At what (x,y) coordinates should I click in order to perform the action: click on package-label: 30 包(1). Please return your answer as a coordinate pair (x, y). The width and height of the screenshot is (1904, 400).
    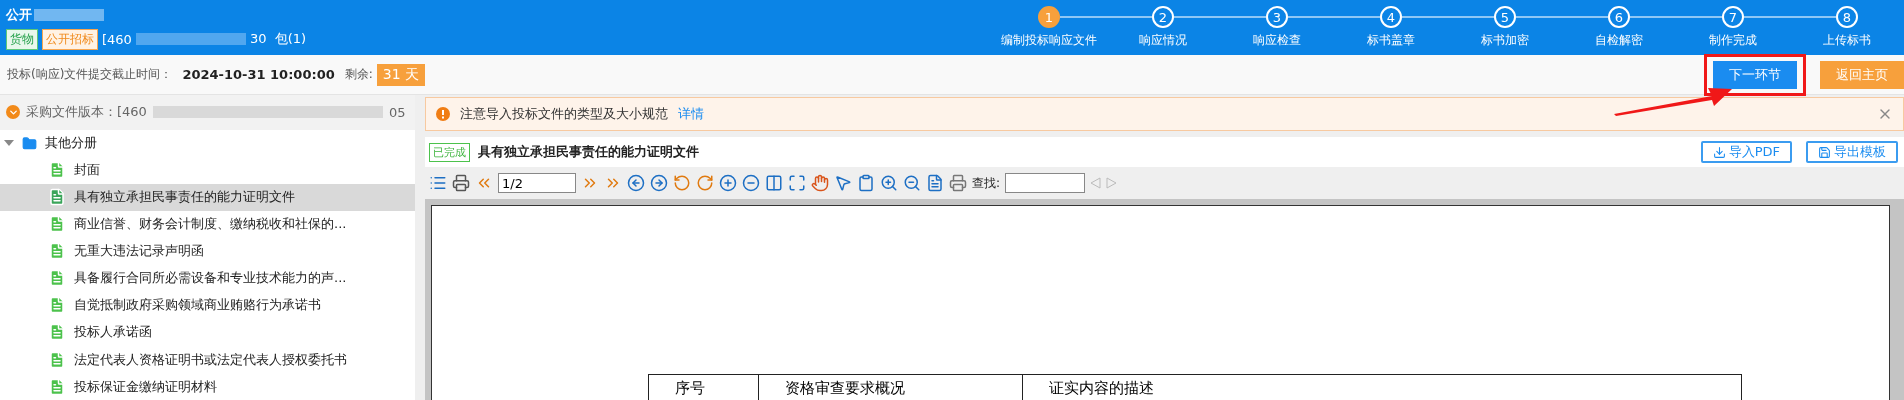
    Looking at the image, I should click on (278, 39).